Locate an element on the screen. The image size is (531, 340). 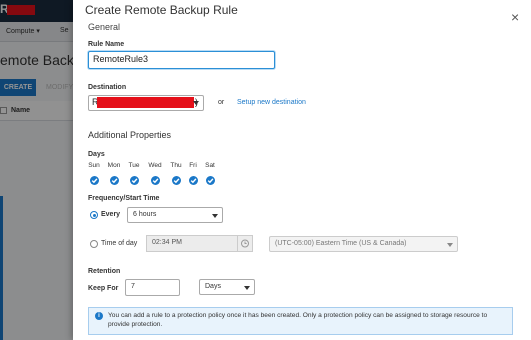
retention-label: Retention is located at coordinates (104, 271).